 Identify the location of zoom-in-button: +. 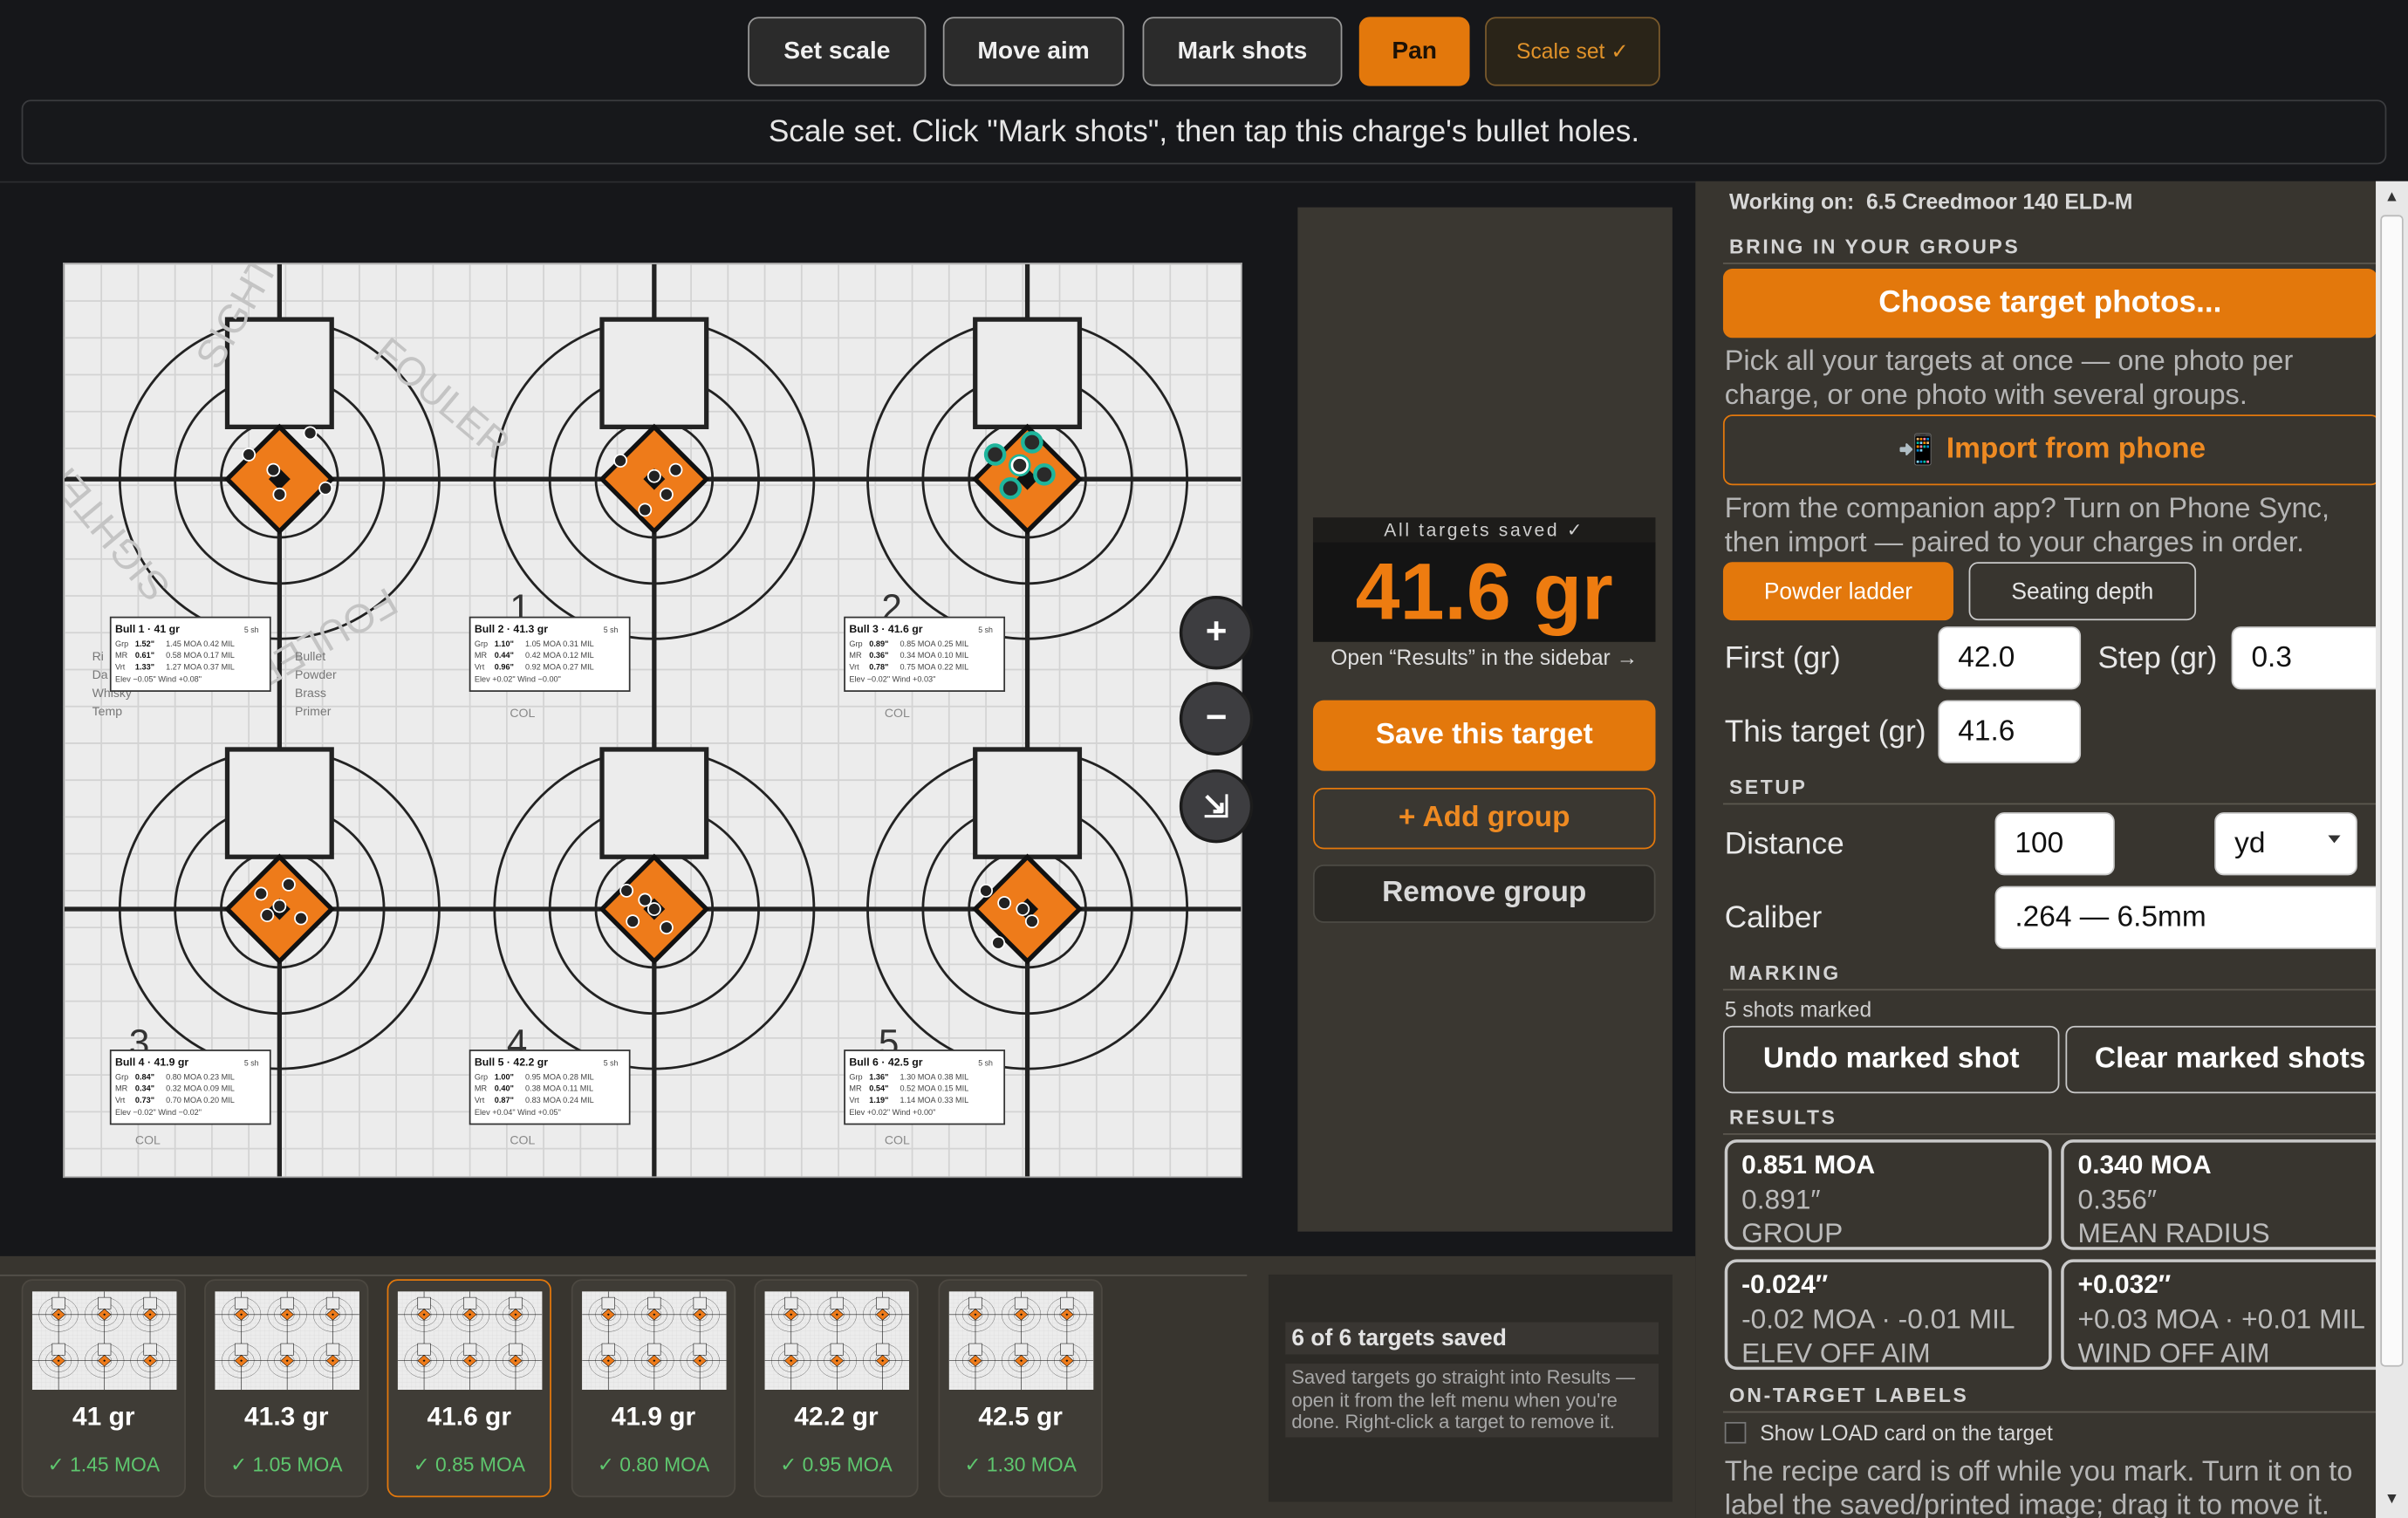
(1216, 632).